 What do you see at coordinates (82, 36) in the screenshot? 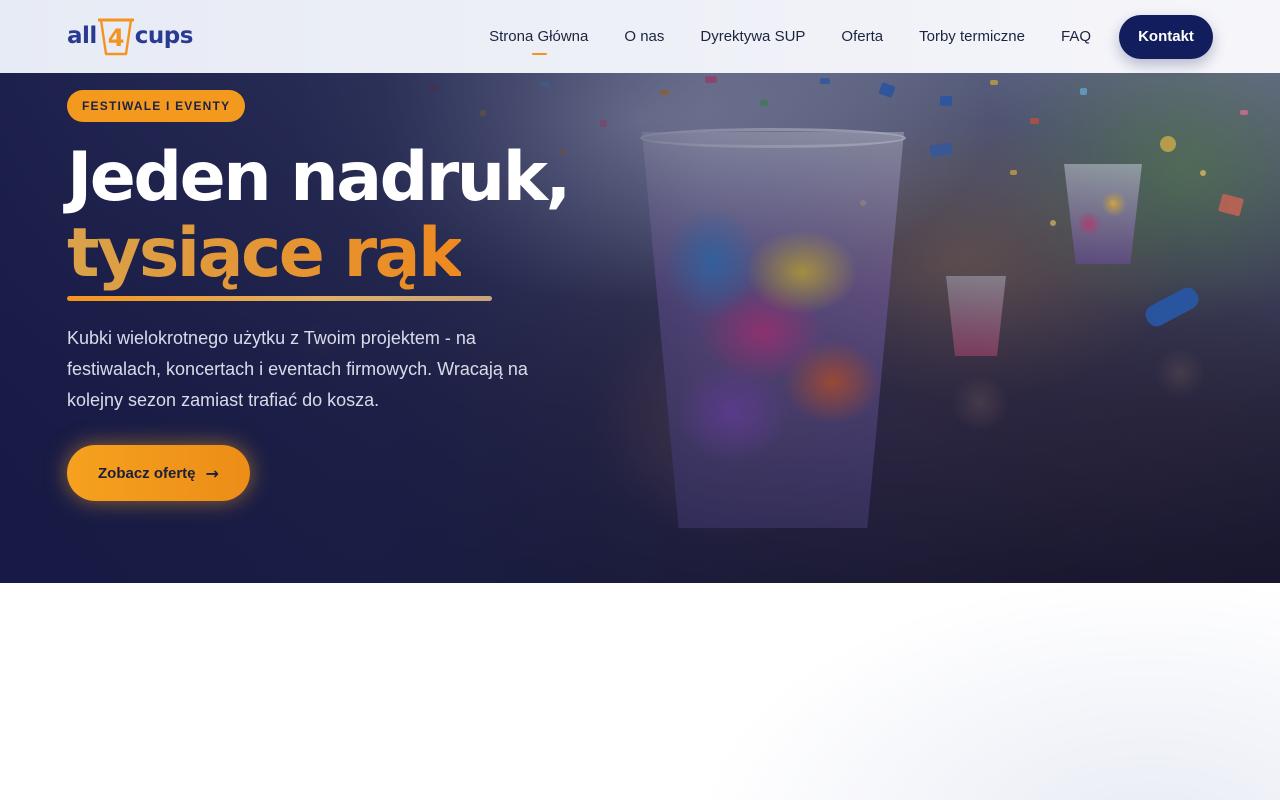
I see `logo-text-all: all` at bounding box center [82, 36].